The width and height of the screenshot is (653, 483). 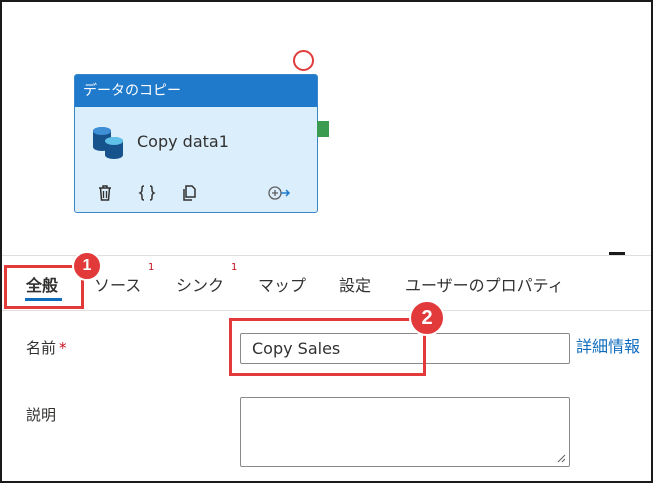 I want to click on activity-type-label: データのコピー, so click(x=196, y=91).